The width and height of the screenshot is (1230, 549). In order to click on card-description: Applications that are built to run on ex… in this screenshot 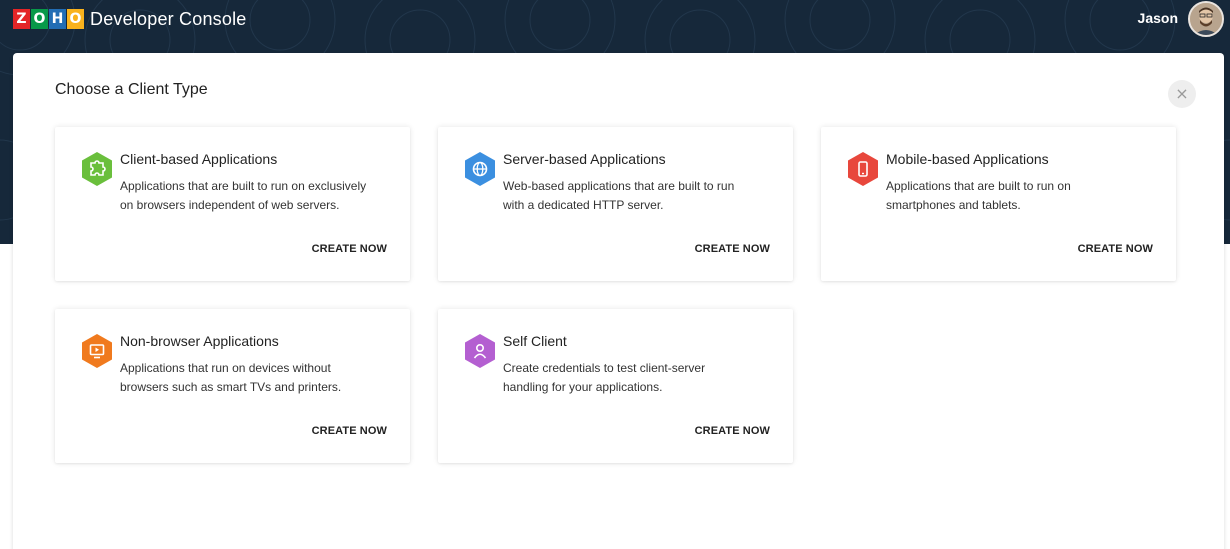, I will do `click(243, 195)`.